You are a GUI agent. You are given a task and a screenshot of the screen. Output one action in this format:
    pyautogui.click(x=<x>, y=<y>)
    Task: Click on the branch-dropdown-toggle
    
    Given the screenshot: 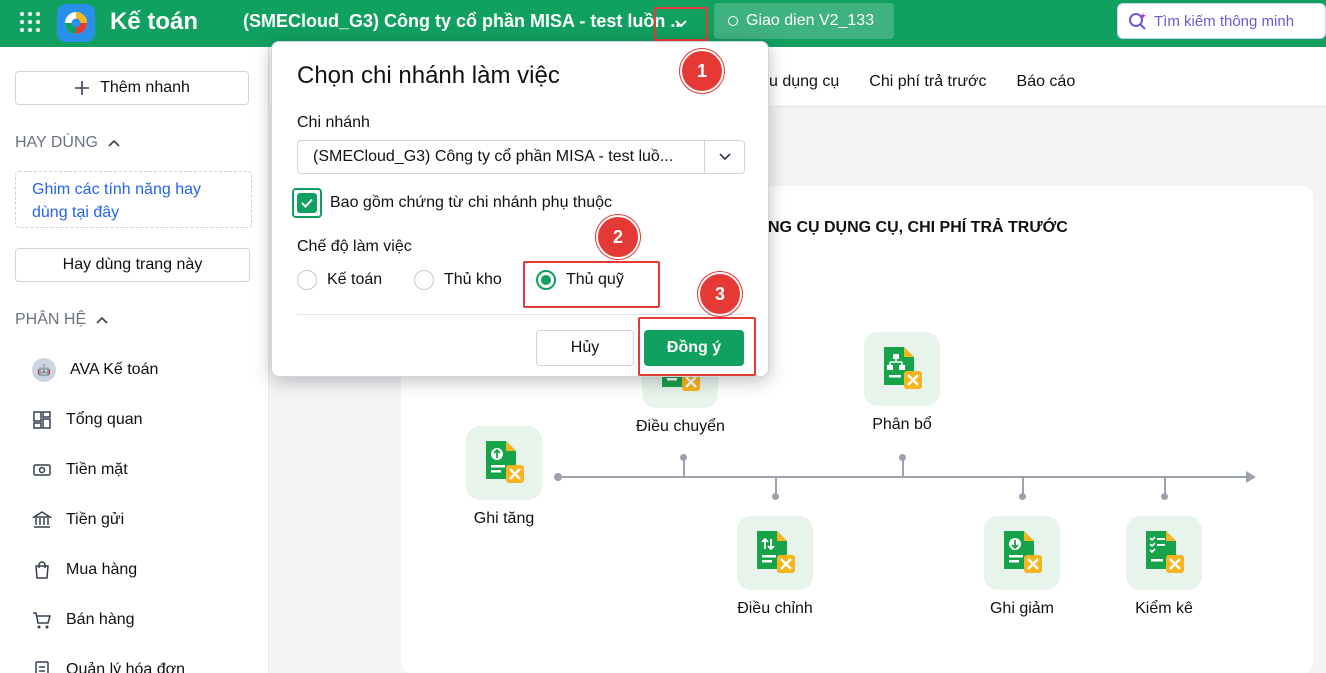 What is the action you would take?
    pyautogui.click(x=724, y=157)
    